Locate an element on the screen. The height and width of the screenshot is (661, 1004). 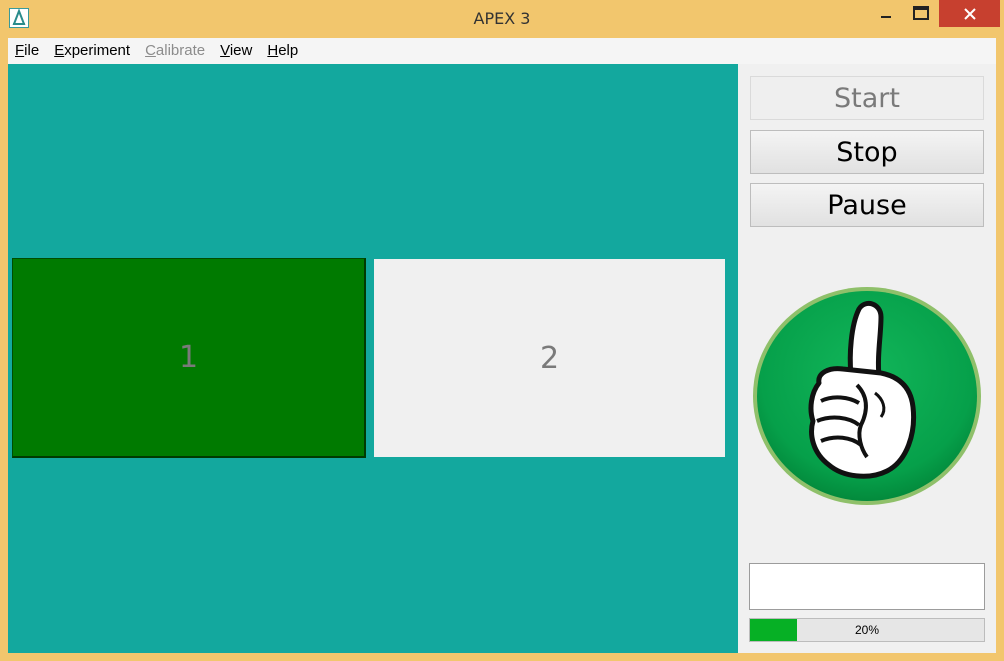
menu-file: File is located at coordinates (27, 51).